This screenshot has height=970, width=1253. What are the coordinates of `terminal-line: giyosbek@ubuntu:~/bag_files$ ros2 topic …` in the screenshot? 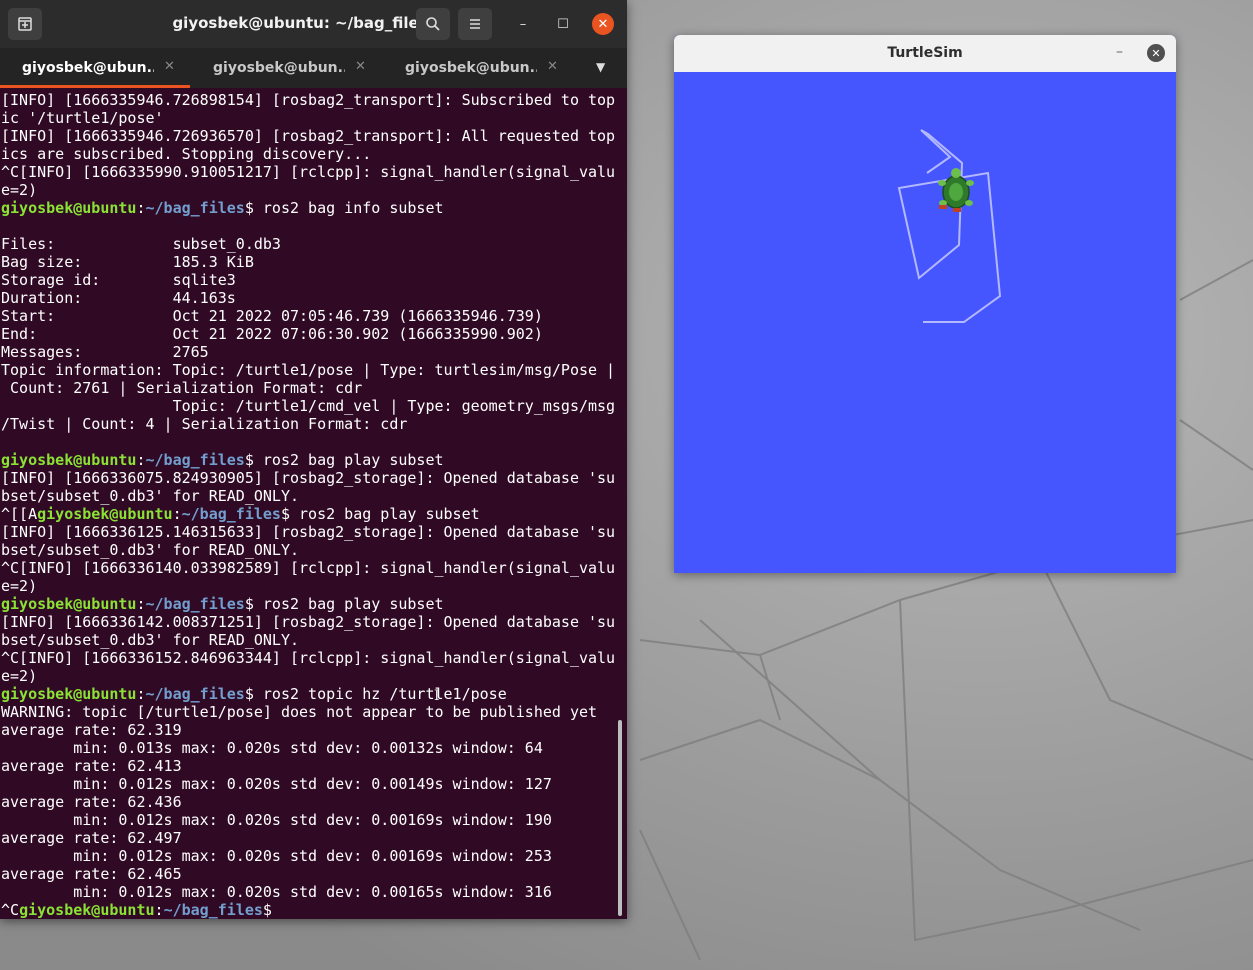 It's located at (310, 694).